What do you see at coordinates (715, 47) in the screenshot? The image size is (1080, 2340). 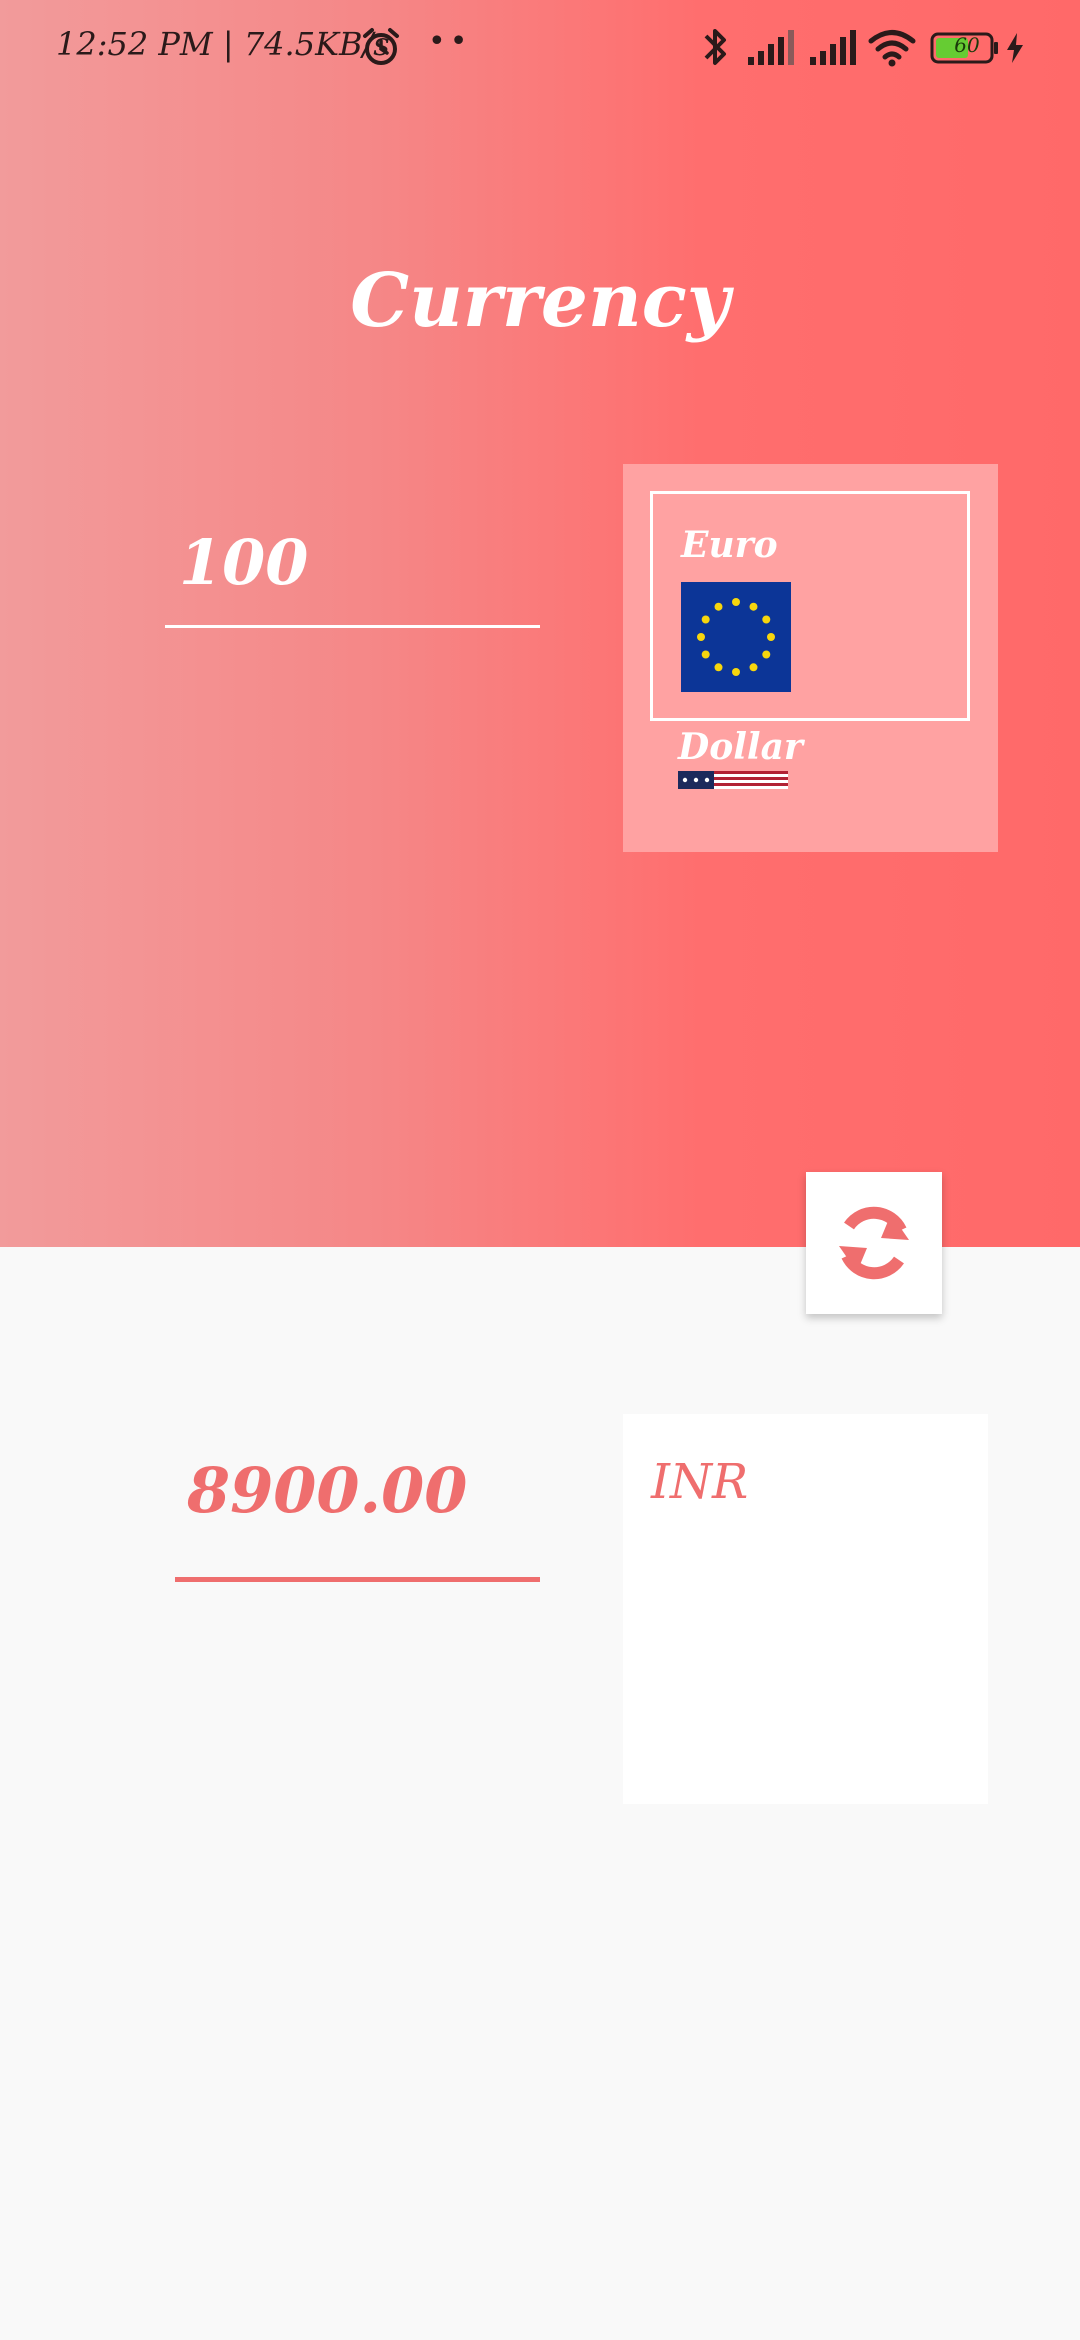 I see `bluetooth-icon` at bounding box center [715, 47].